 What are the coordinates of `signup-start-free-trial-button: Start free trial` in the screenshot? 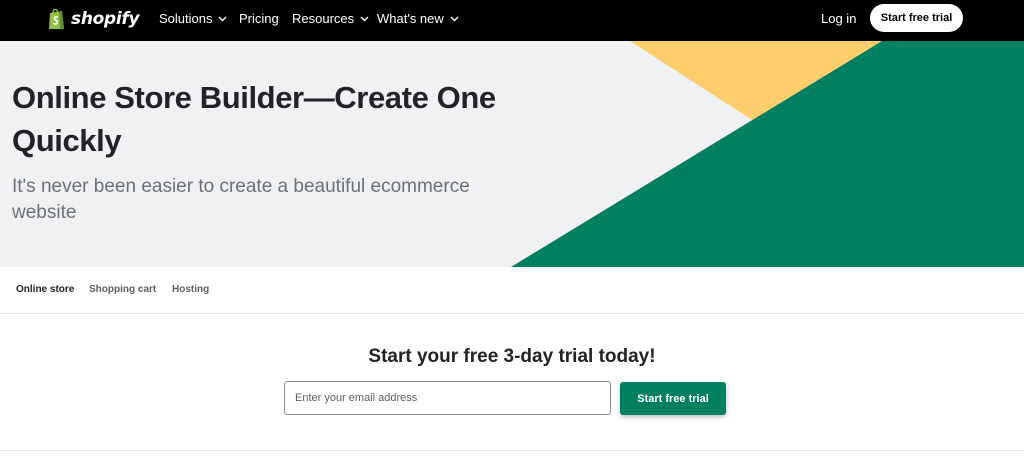 It's located at (673, 398).